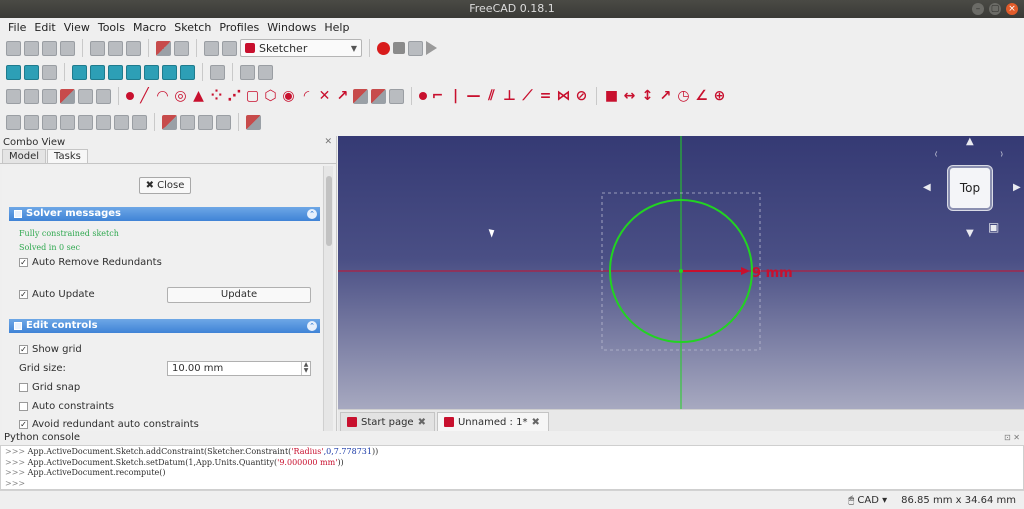 The width and height of the screenshot is (1024, 509). What do you see at coordinates (13, 122) in the screenshot?
I see `select-solver-dofs-icon` at bounding box center [13, 122].